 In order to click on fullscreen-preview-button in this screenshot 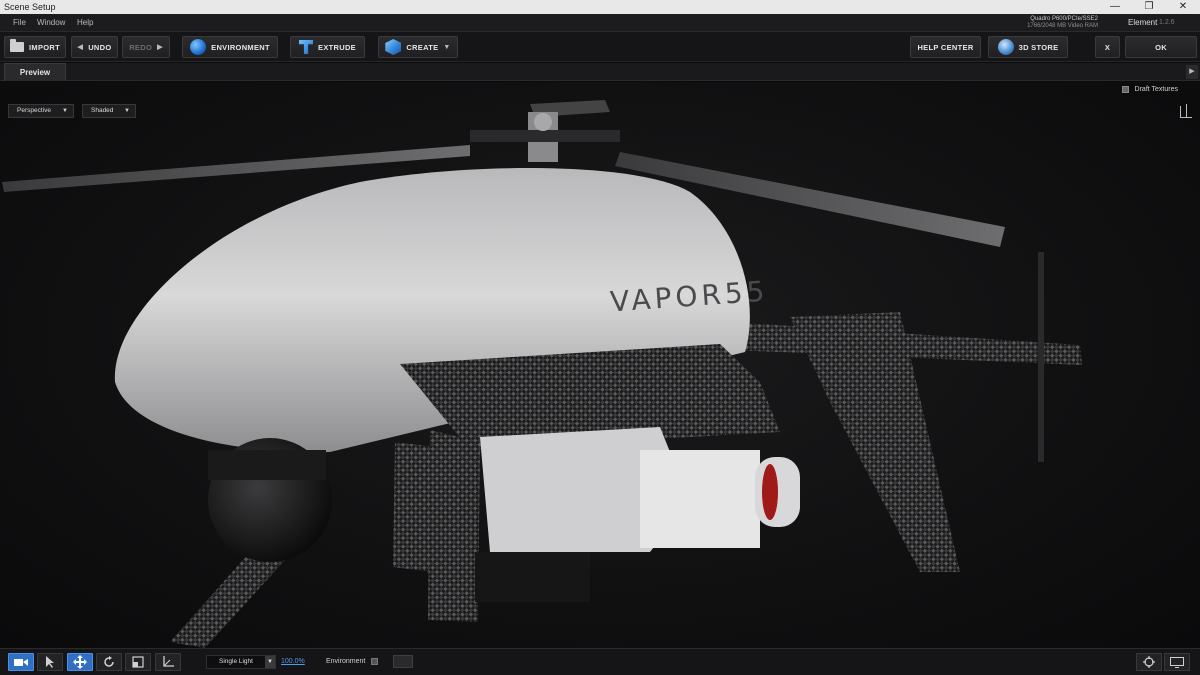, I will do `click(1177, 662)`.